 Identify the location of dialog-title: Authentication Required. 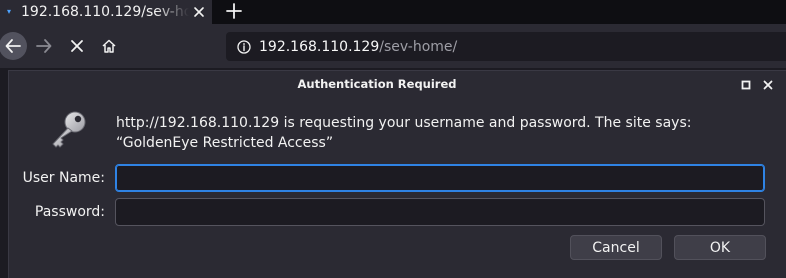
(377, 84).